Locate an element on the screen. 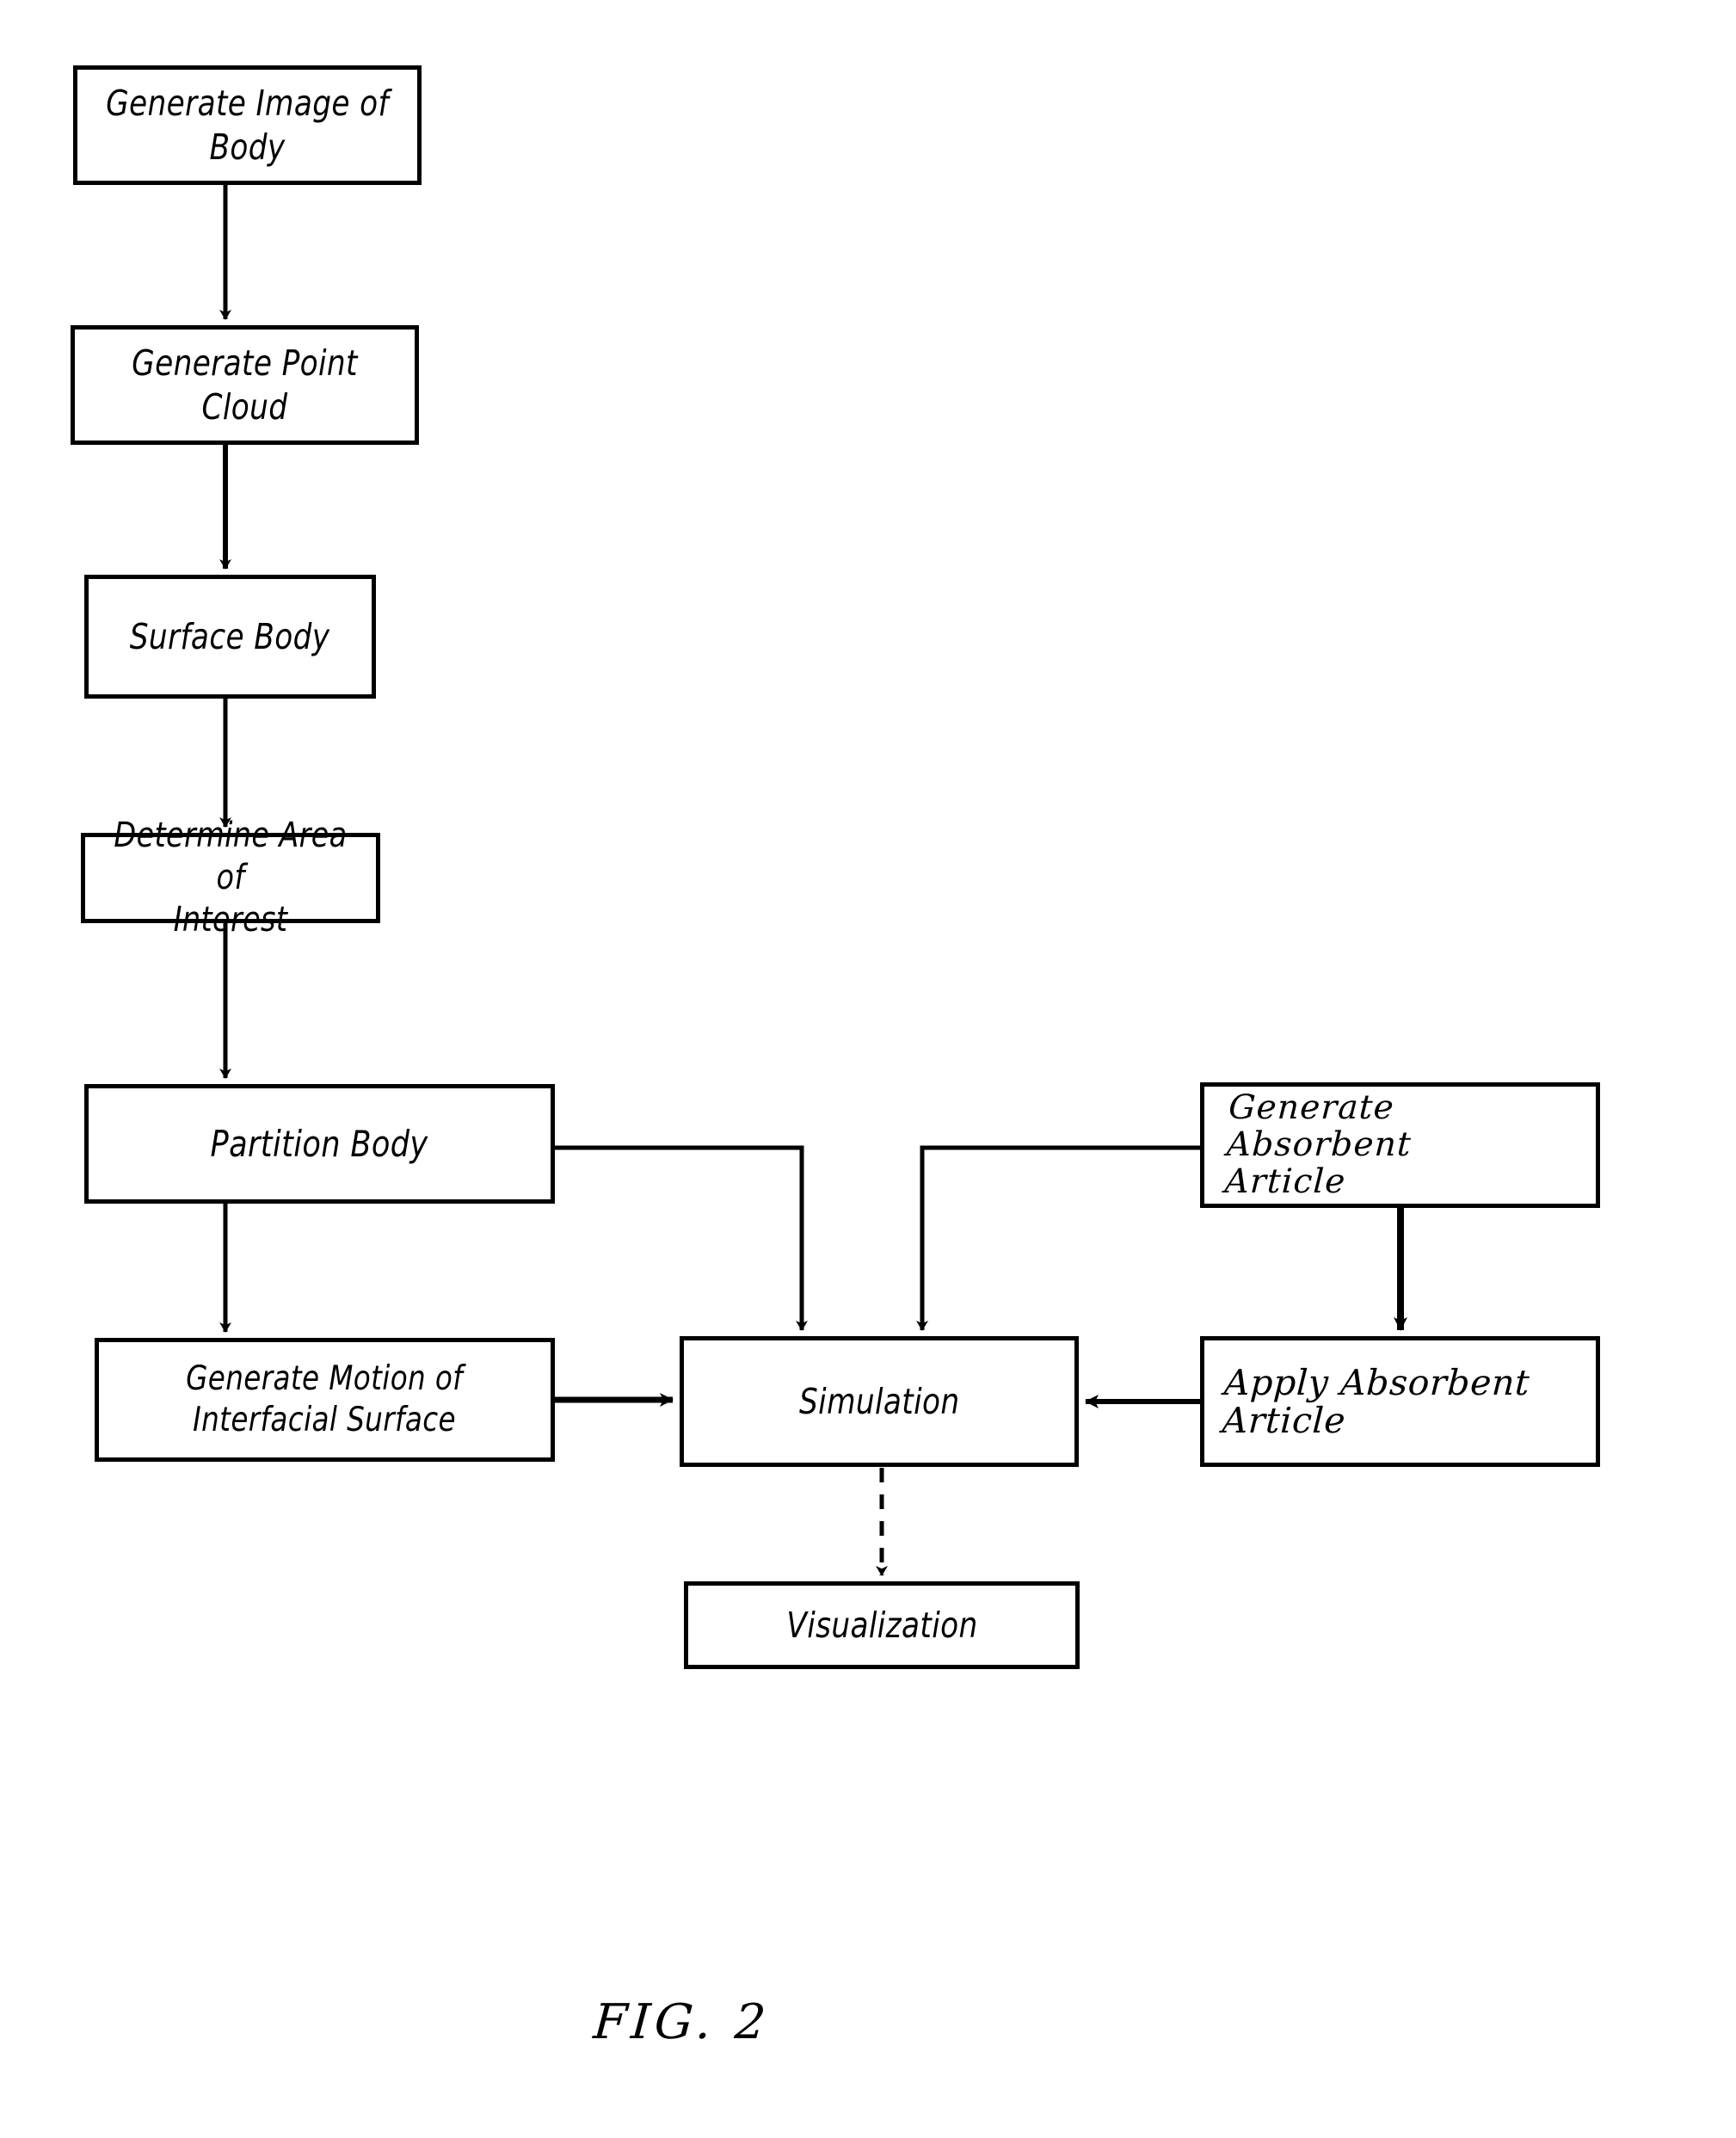  node-apply-absorbent-article: Apply Absorbent Article is located at coordinates (1400, 1402).